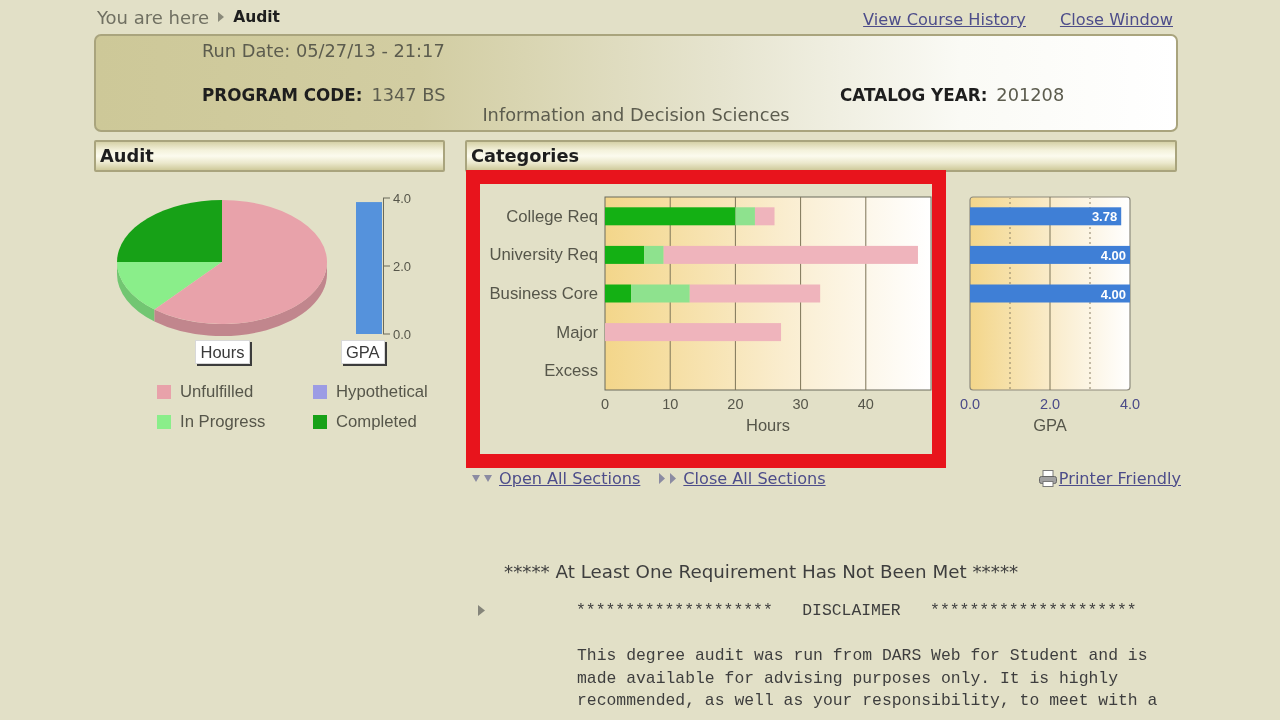 The height and width of the screenshot is (720, 1280). What do you see at coordinates (256, 17) in the screenshot?
I see `breadcrumb-current: Audit` at bounding box center [256, 17].